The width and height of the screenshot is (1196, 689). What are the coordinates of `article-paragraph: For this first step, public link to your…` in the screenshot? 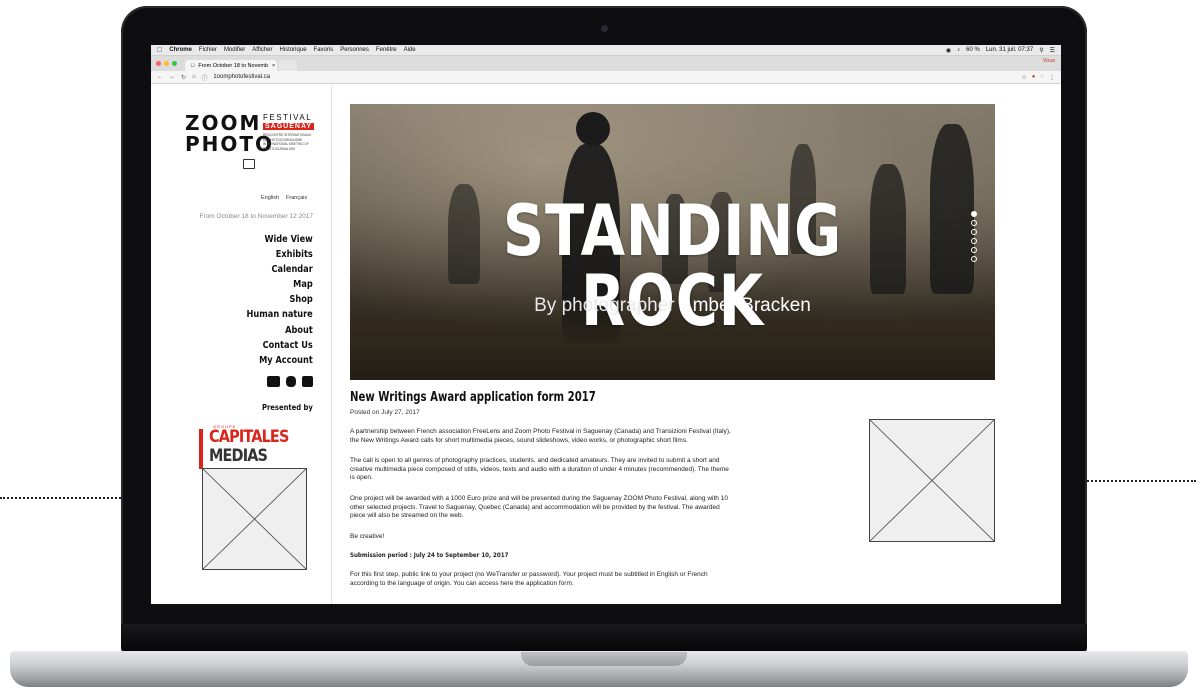 It's located at (529, 579).